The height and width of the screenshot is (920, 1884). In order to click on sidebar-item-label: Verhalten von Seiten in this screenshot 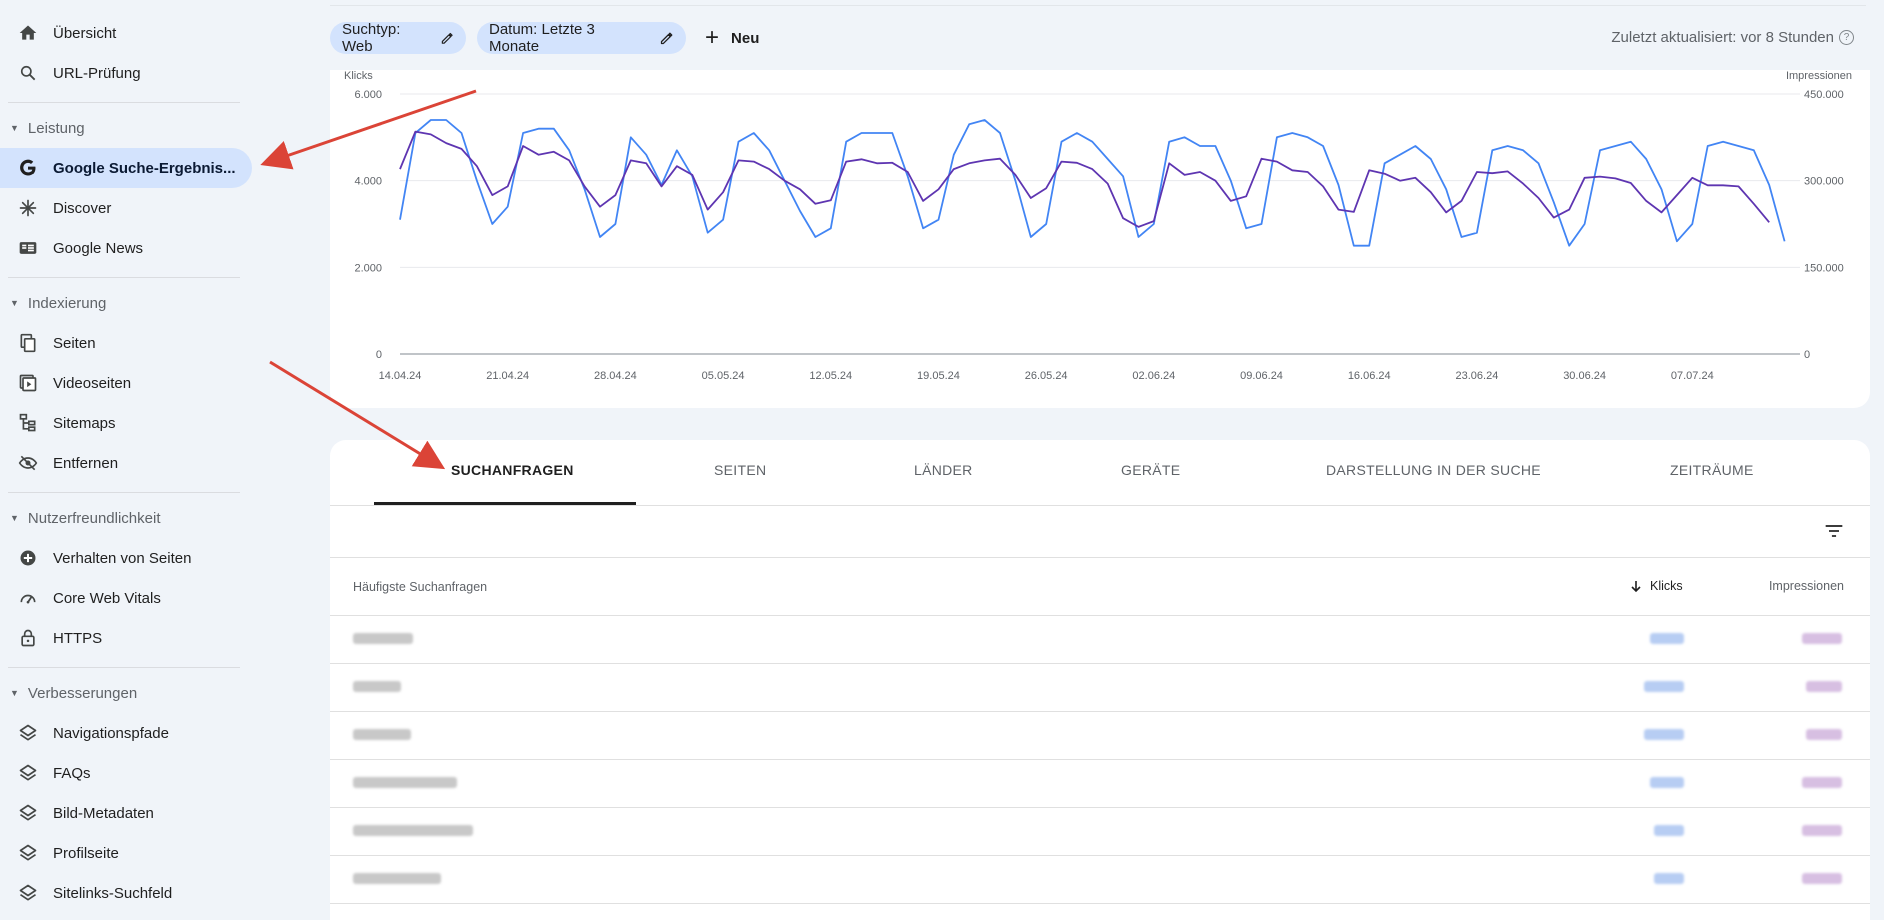, I will do `click(122, 558)`.